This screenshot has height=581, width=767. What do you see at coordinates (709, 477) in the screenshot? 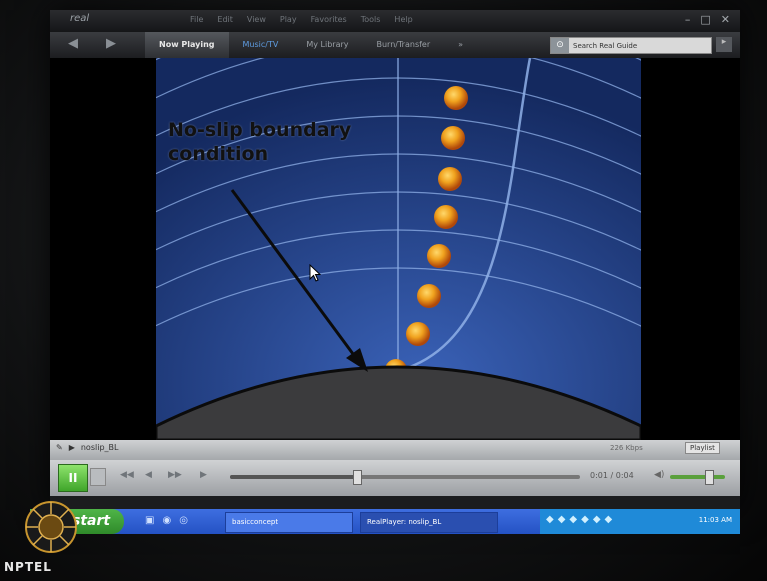
I see `volume-thumb` at bounding box center [709, 477].